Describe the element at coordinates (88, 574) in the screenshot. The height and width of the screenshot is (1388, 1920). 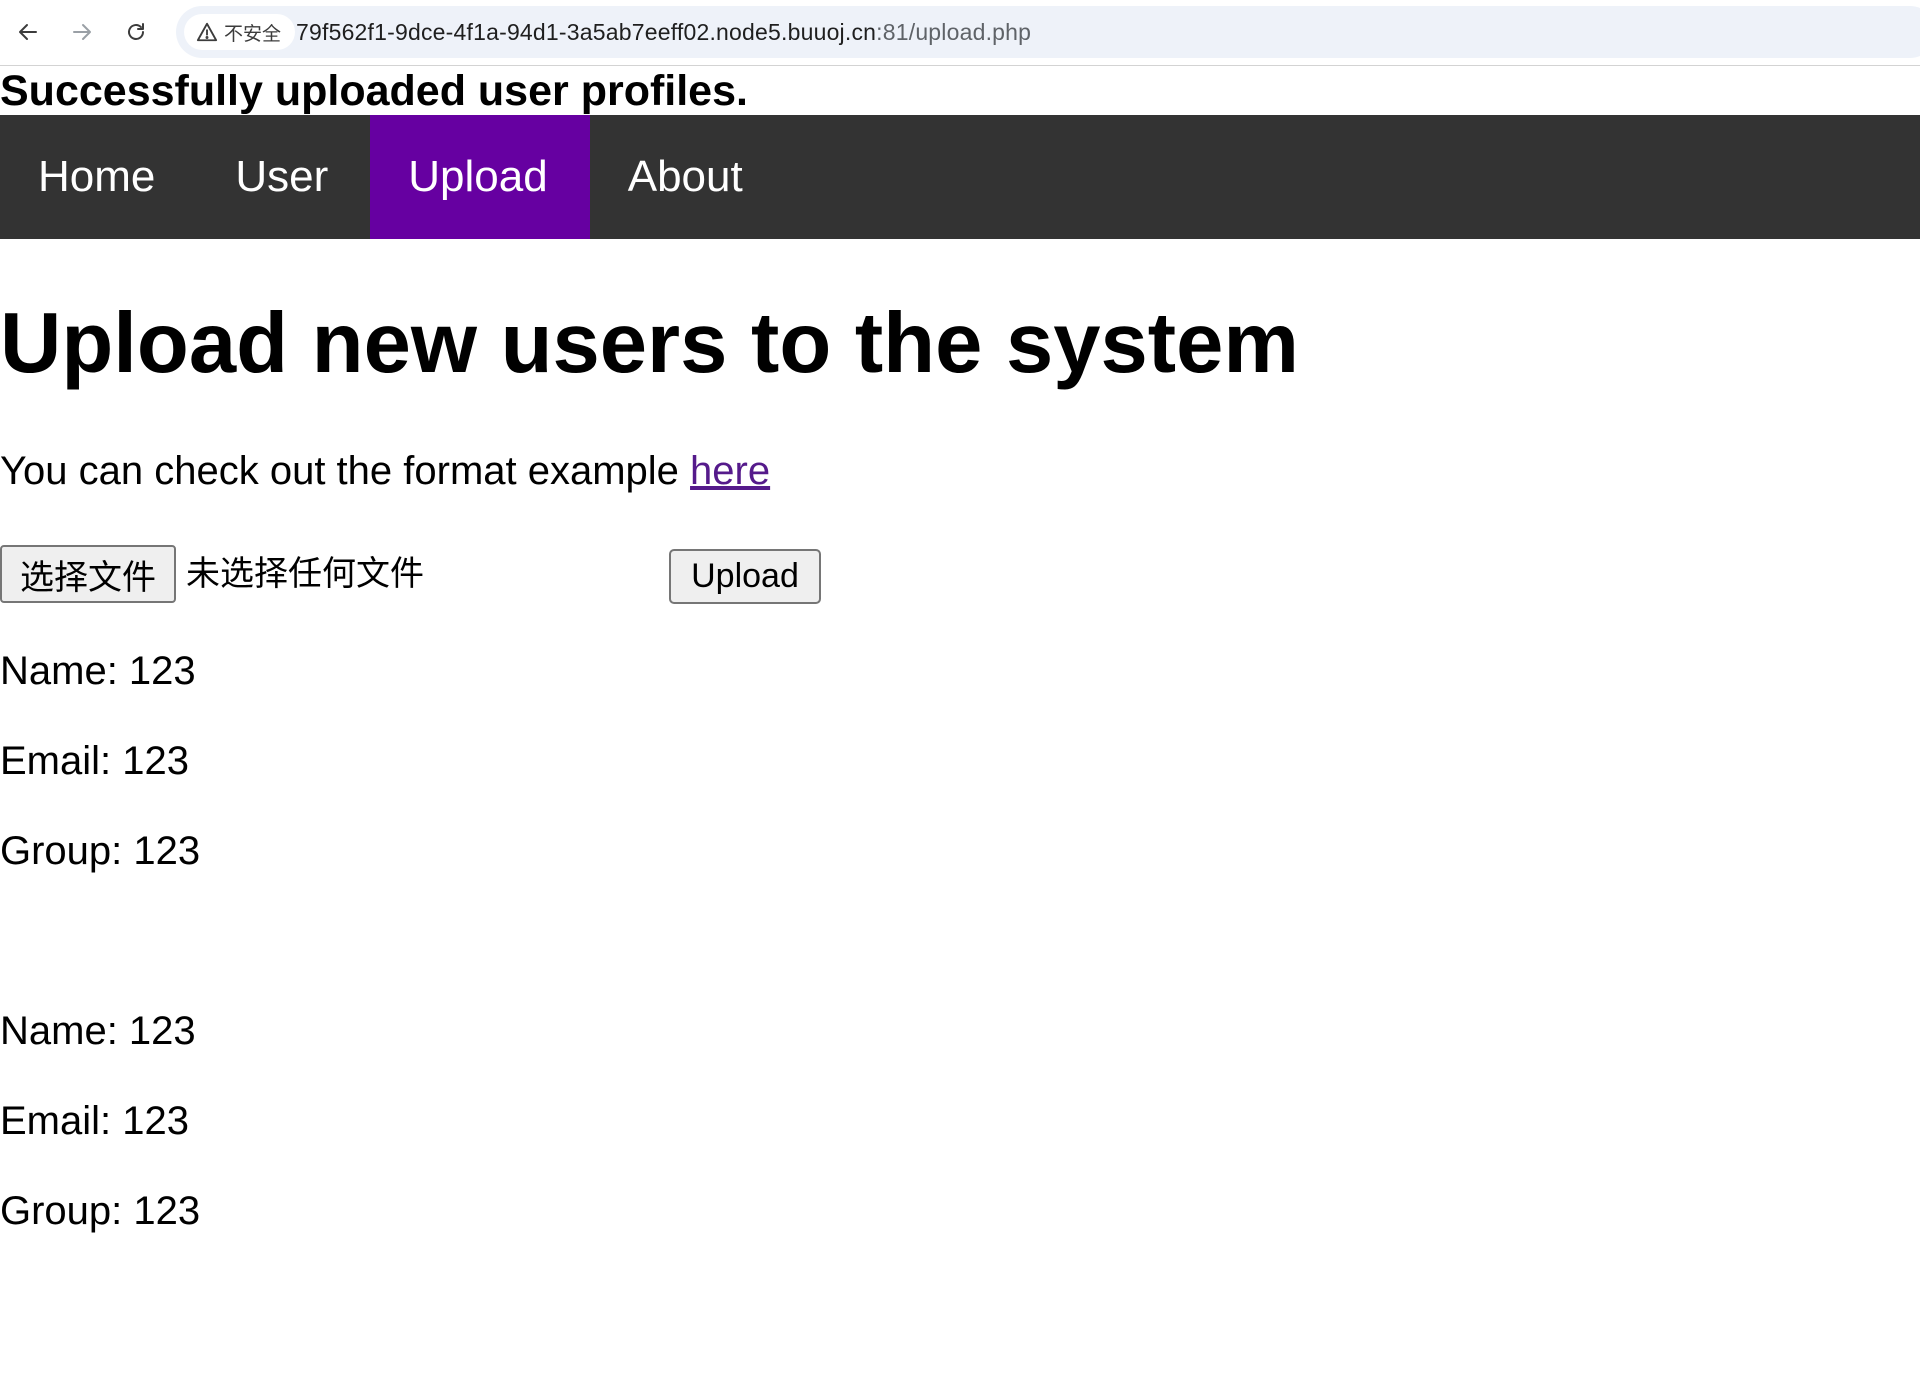
I see `choose-file-button: 选择文件` at that location.